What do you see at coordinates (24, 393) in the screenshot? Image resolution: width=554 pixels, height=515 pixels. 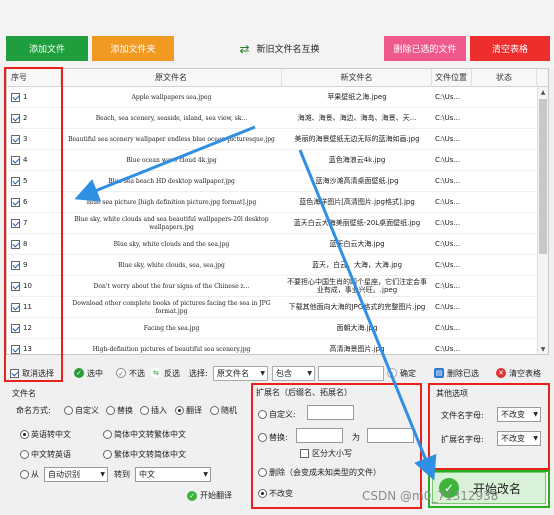 I see `filename-panel-title: 文件名` at bounding box center [24, 393].